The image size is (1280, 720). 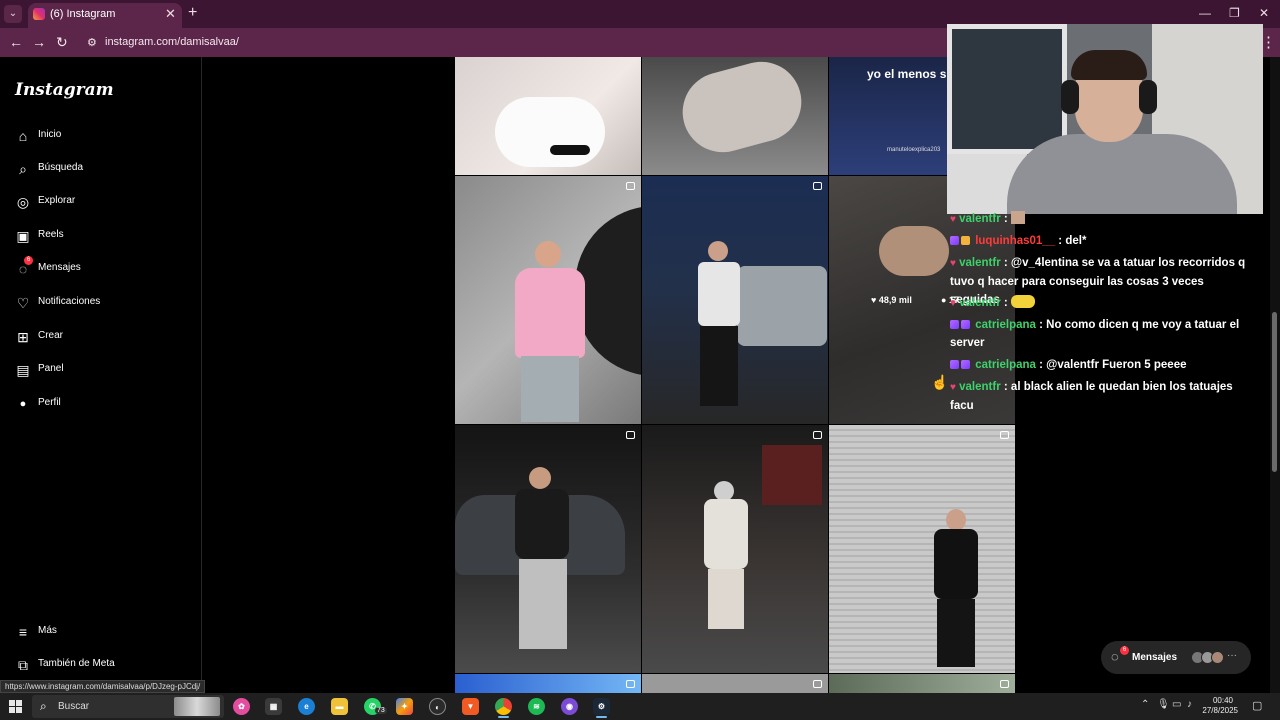 I want to click on chrome-icon, so click(x=503, y=708).